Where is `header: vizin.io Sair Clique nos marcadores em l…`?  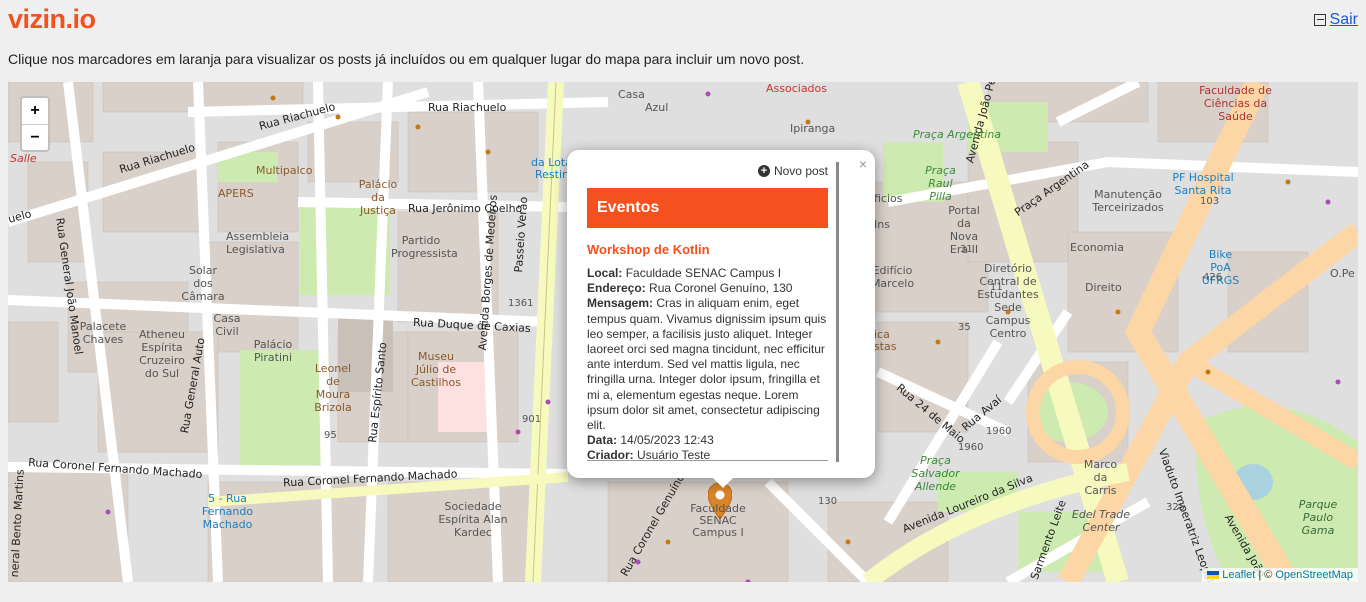
header: vizin.io Sair Clique nos marcadores em l… is located at coordinates (683, 41).